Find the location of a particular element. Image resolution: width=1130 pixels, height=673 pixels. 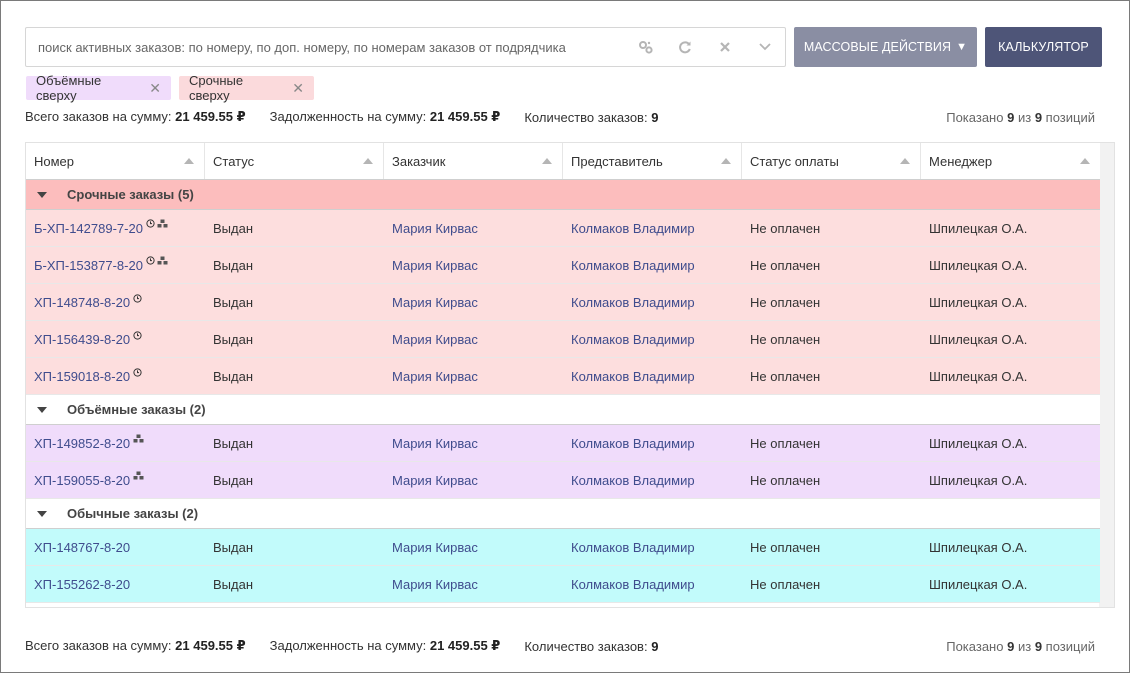

order-number-link-text: ХП-148767-8-20 is located at coordinates (82, 547).